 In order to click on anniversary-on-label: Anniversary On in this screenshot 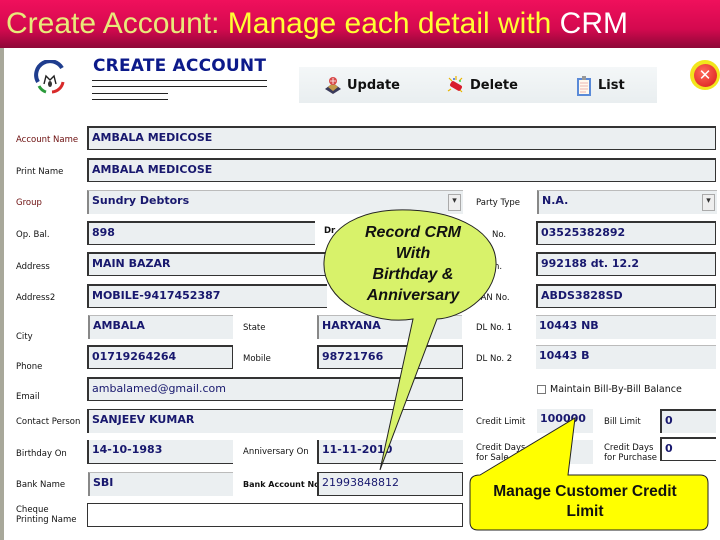, I will do `click(276, 452)`.